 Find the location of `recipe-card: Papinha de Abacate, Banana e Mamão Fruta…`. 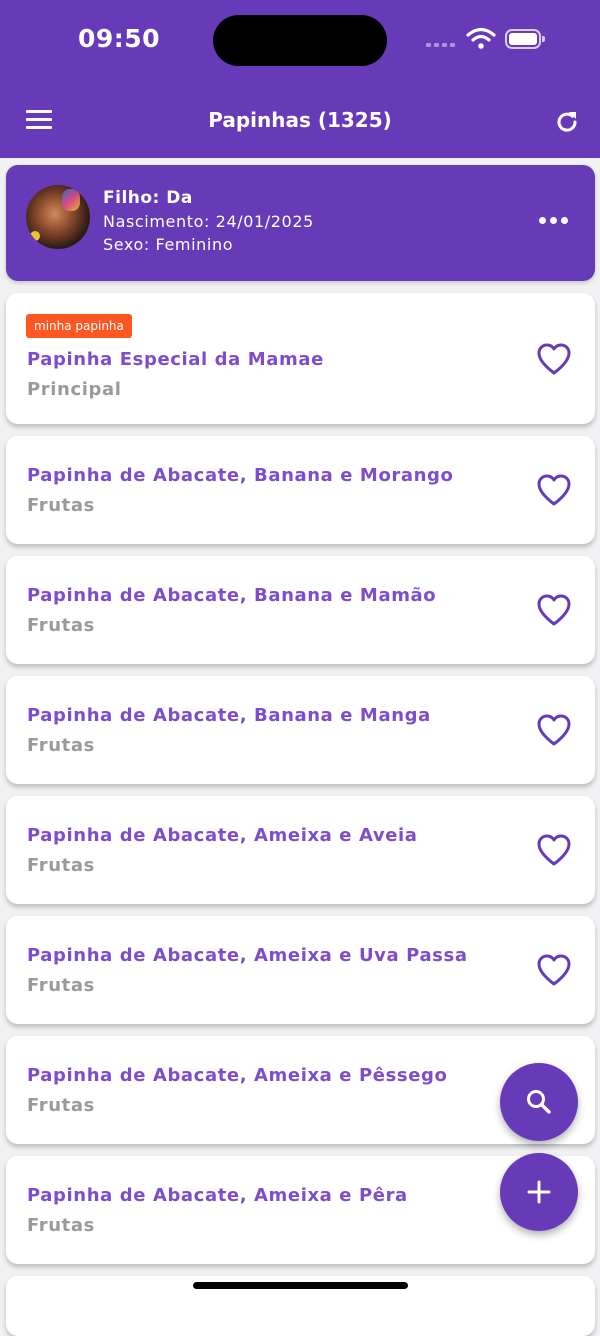

recipe-card: Papinha de Abacate, Banana e Mamão Fruta… is located at coordinates (300, 610).